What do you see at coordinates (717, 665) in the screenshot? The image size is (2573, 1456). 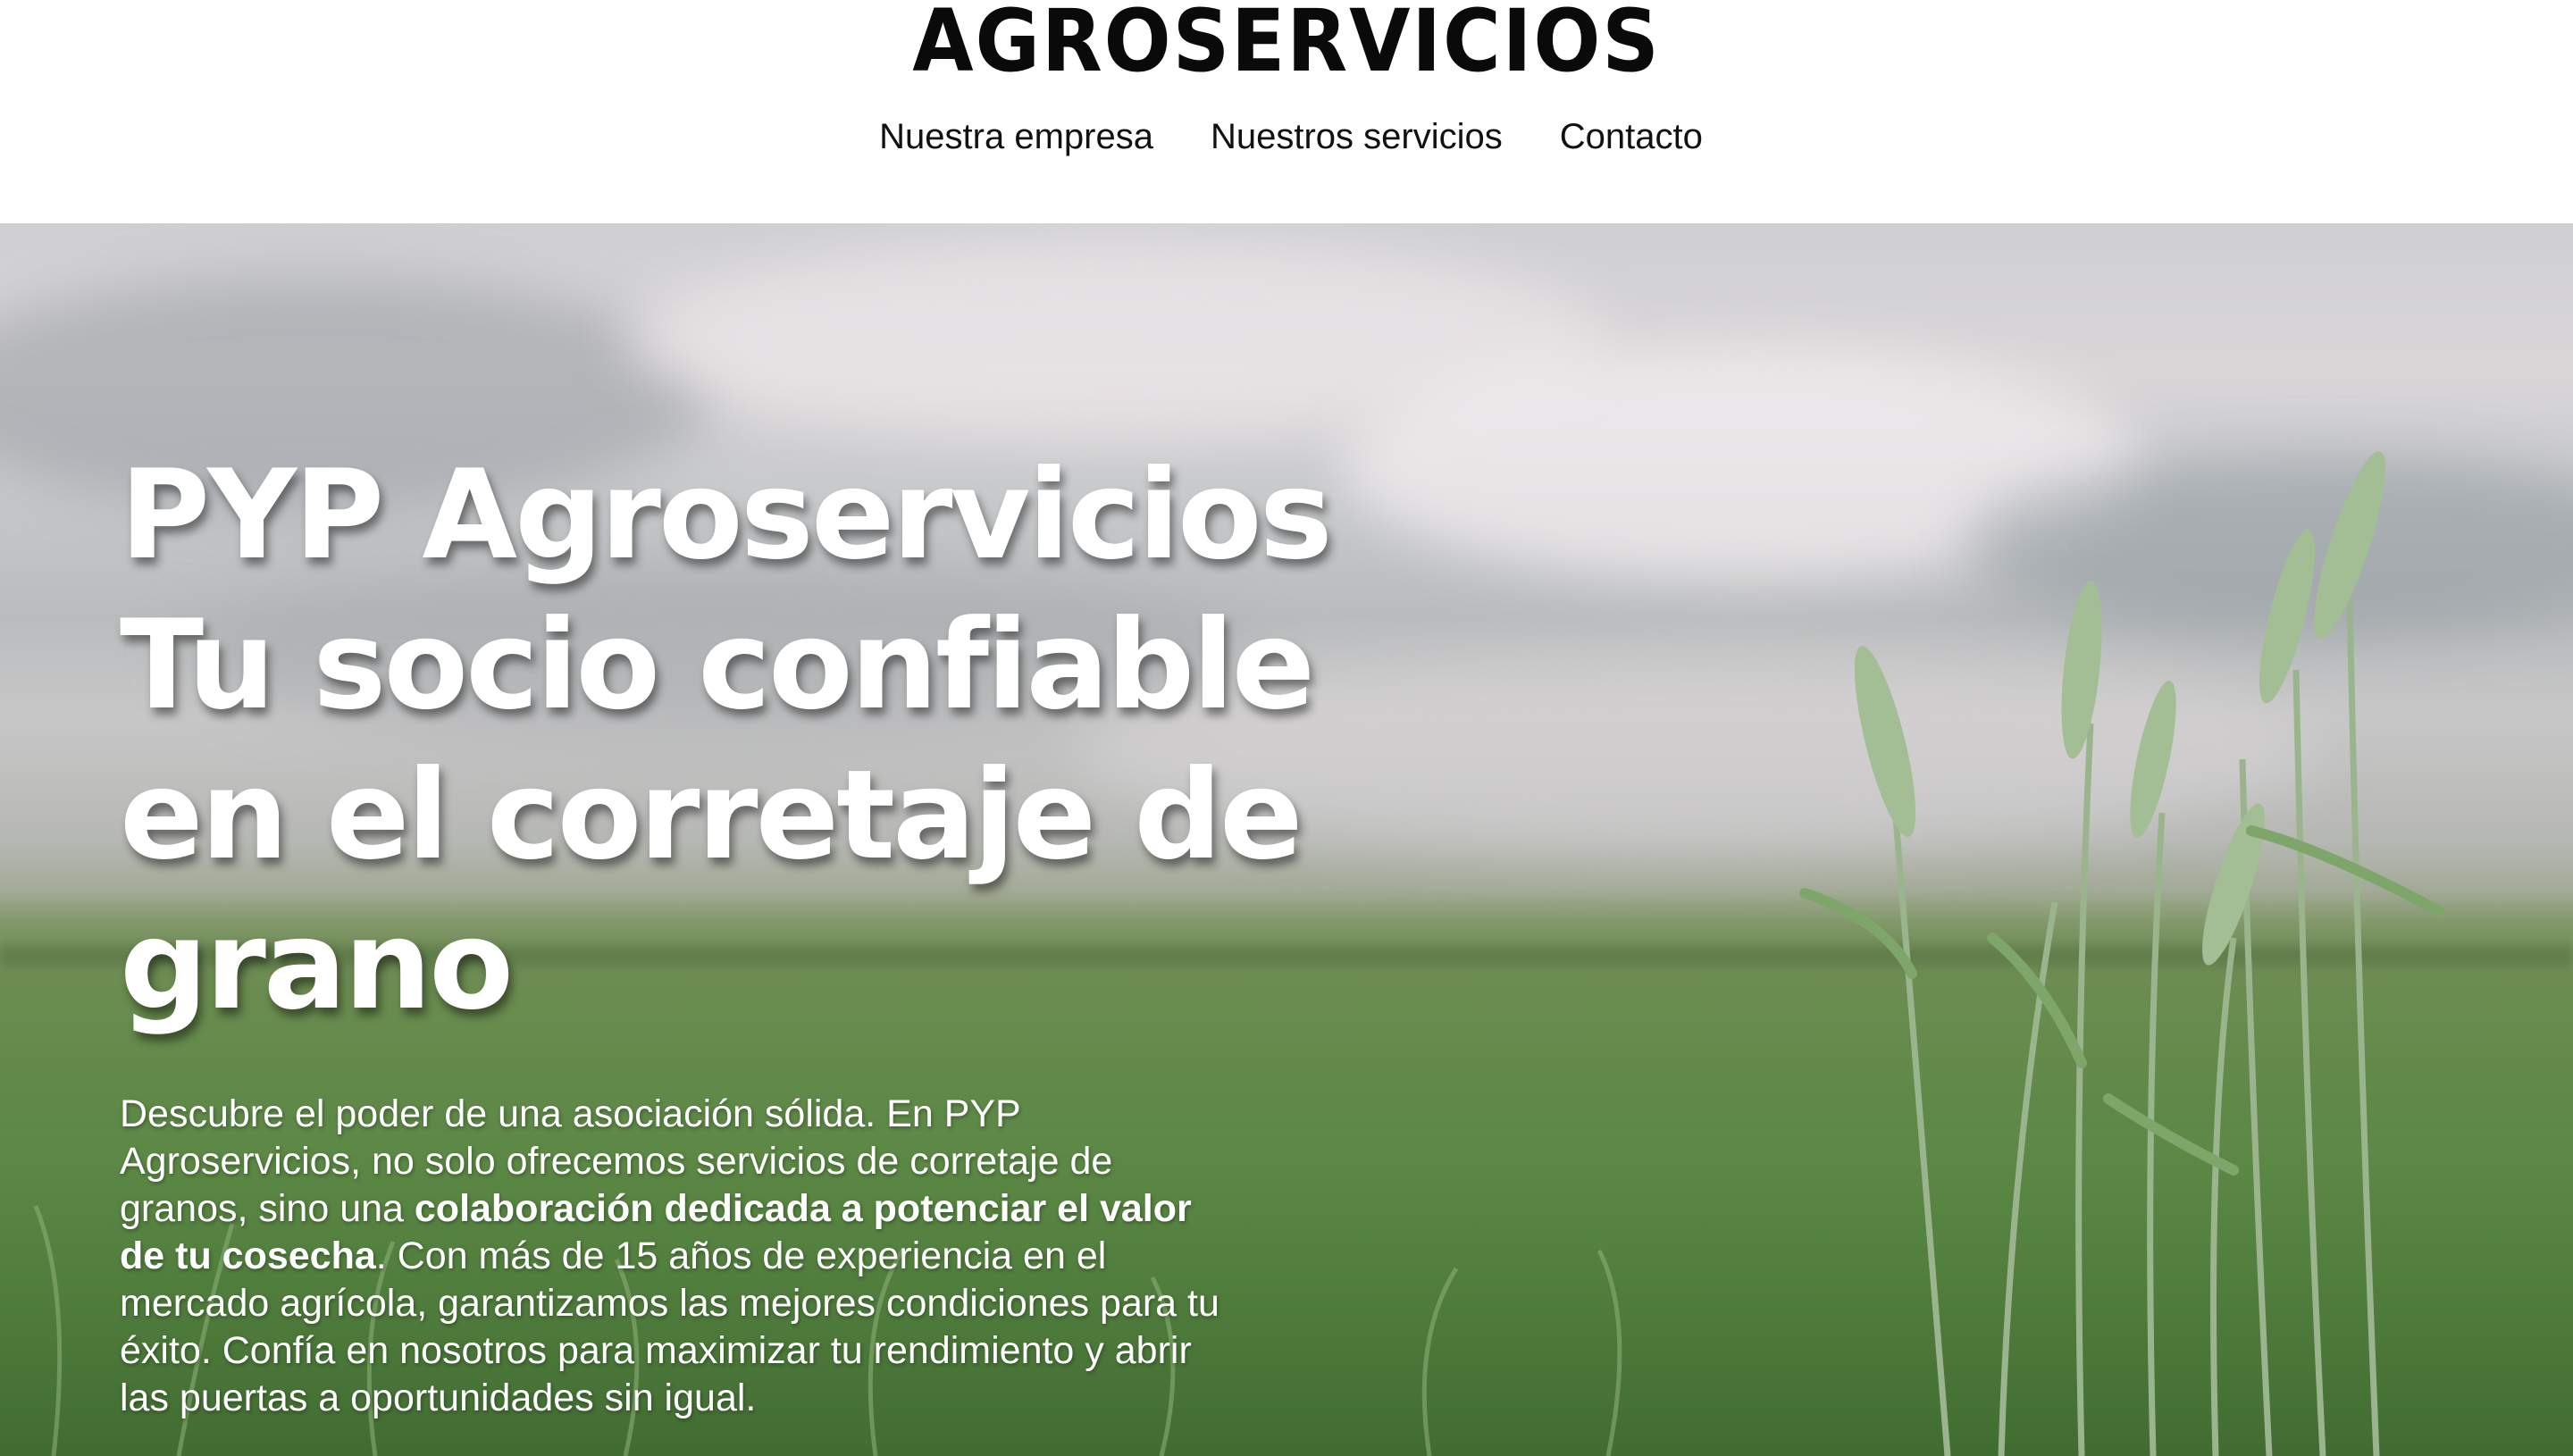 I see `hero-title-line: Tu socio confiable` at bounding box center [717, 665].